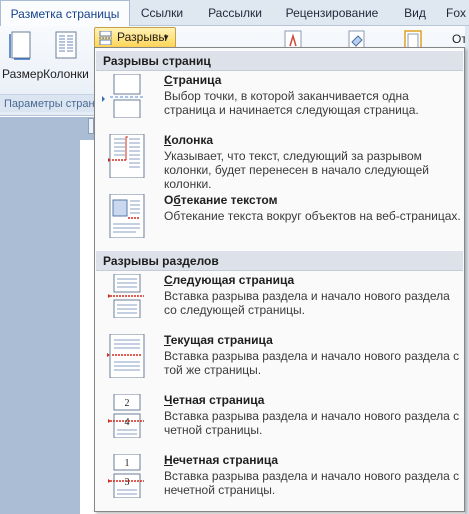 This screenshot has width=469, height=514. What do you see at coordinates (87, 327) in the screenshot?
I see `document-page` at bounding box center [87, 327].